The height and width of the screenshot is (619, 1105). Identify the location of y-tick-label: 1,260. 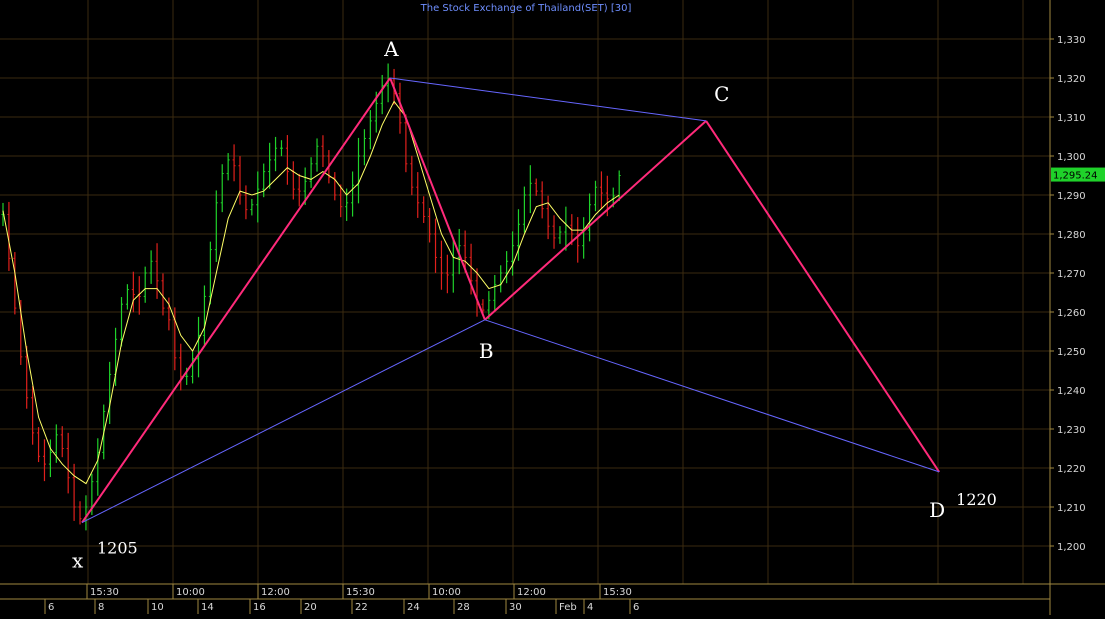
(1071, 313).